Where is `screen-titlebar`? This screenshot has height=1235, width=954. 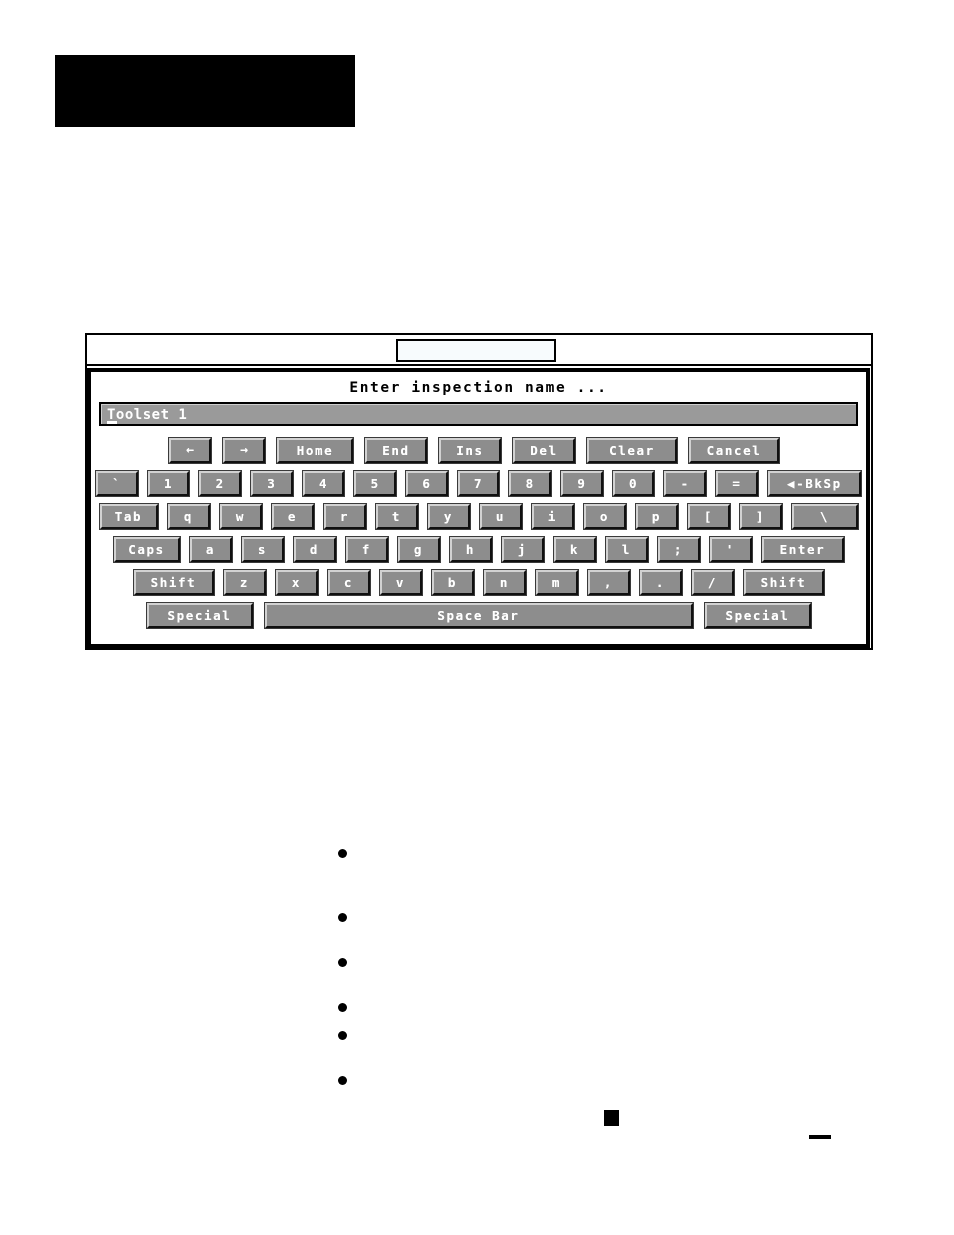
screen-titlebar is located at coordinates (479, 350).